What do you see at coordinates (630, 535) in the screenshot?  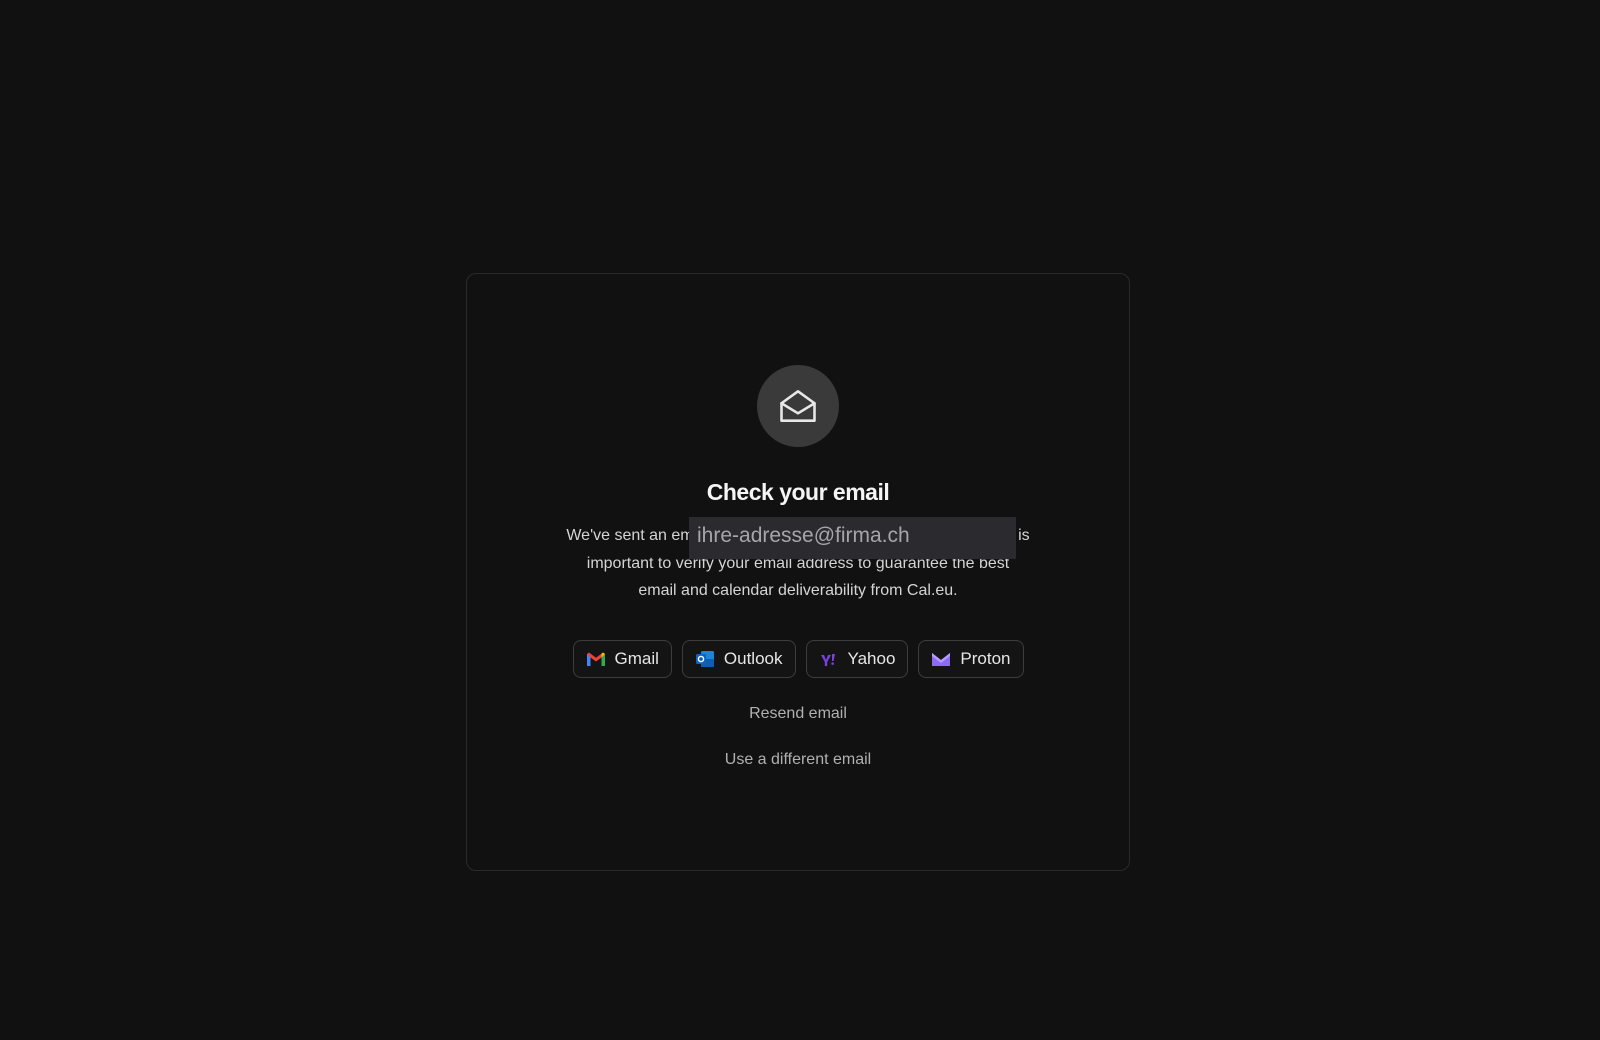 I see `description-prefix: We've sent an em` at bounding box center [630, 535].